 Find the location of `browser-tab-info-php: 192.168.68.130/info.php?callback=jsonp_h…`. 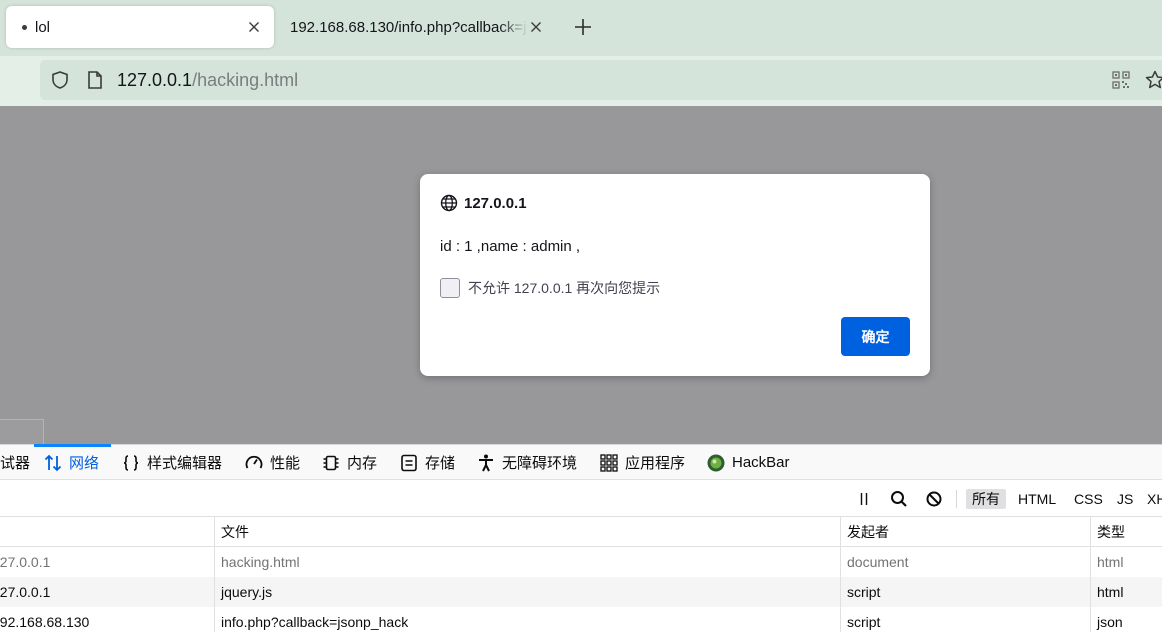

browser-tab-info-php: 192.168.68.130/info.php?callback=jsonp_h… is located at coordinates (417, 27).